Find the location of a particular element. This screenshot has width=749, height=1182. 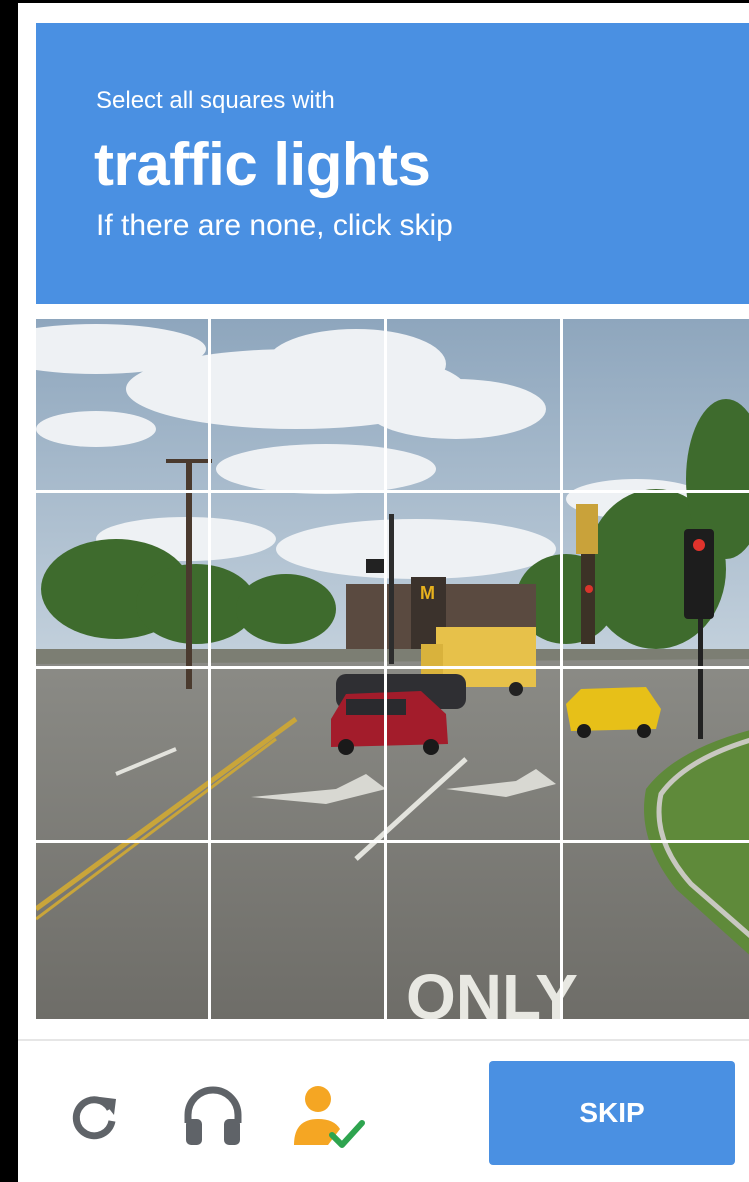

audio-challenge-button is located at coordinates (213, 1116).